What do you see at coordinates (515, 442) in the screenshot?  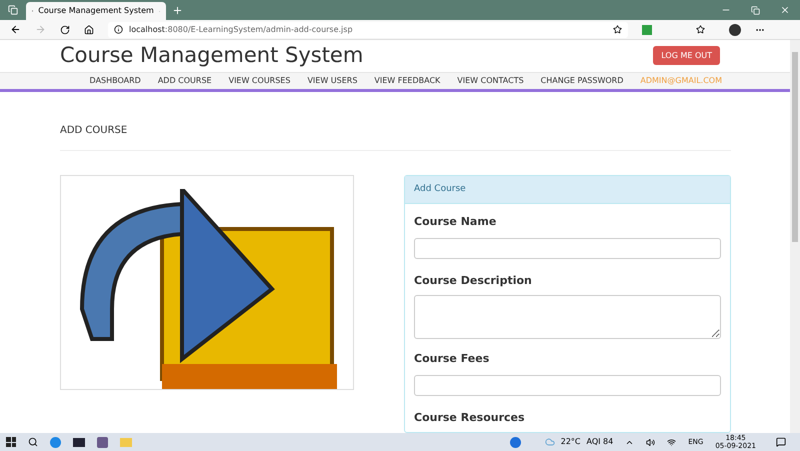 I see `help-icon` at bounding box center [515, 442].